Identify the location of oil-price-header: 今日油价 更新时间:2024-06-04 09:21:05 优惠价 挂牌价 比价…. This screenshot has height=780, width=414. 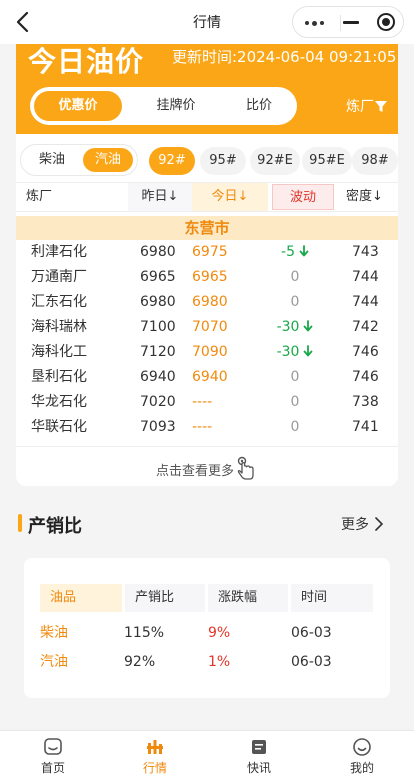
(207, 89).